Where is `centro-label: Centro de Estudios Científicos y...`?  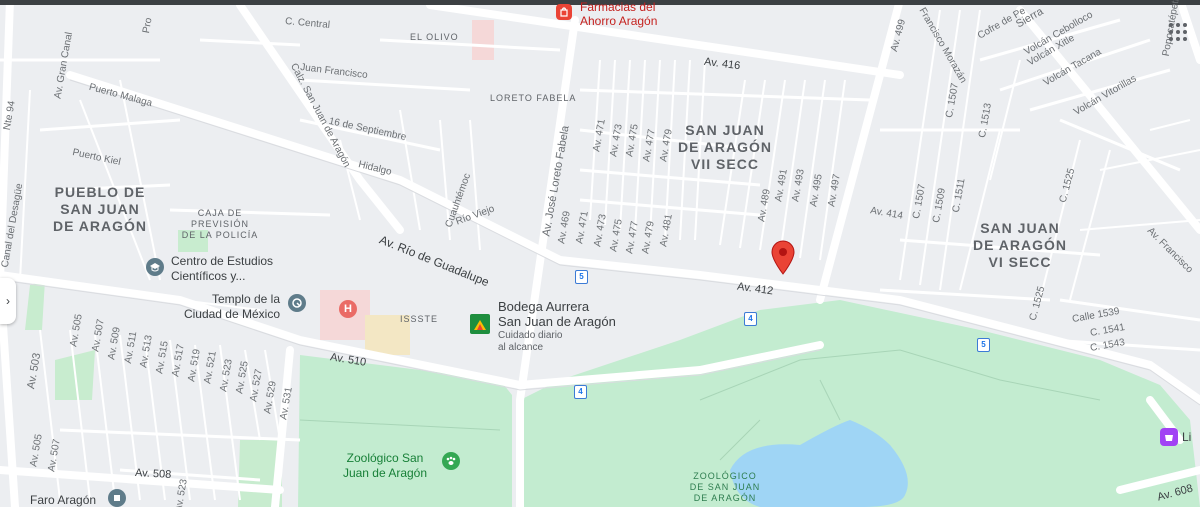 centro-label: Centro de Estudios Científicos y... is located at coordinates (222, 269).